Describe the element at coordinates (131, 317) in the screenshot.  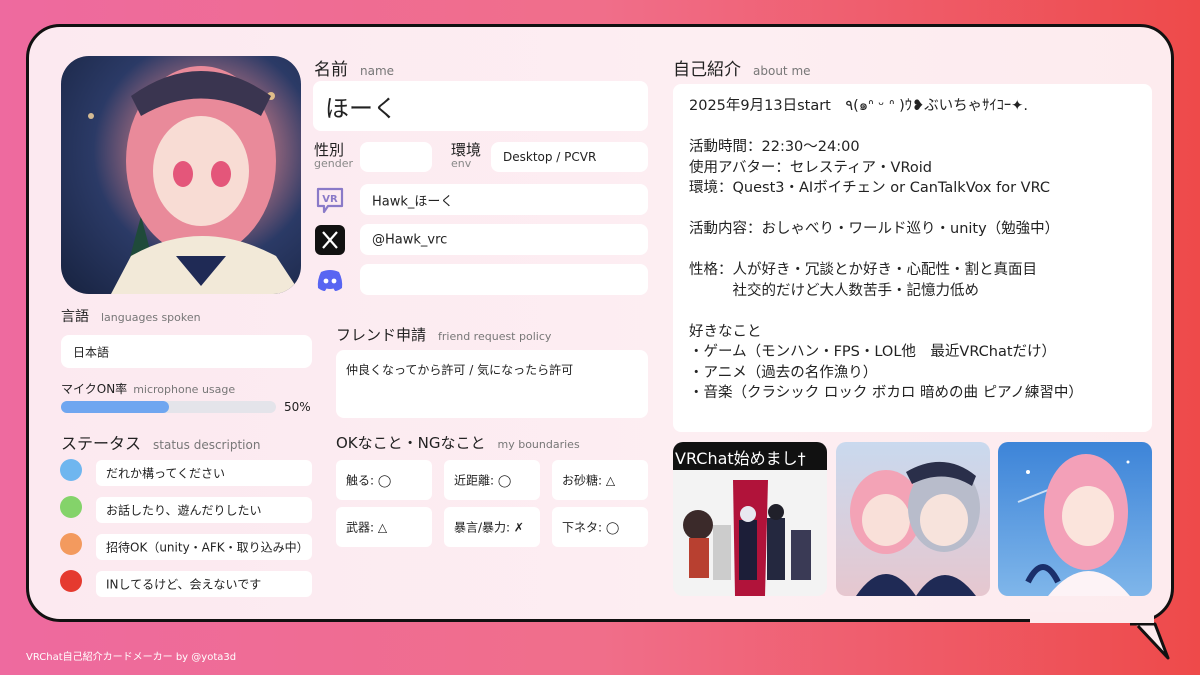
I see `languages-label: 言語 languages spoken` at that location.